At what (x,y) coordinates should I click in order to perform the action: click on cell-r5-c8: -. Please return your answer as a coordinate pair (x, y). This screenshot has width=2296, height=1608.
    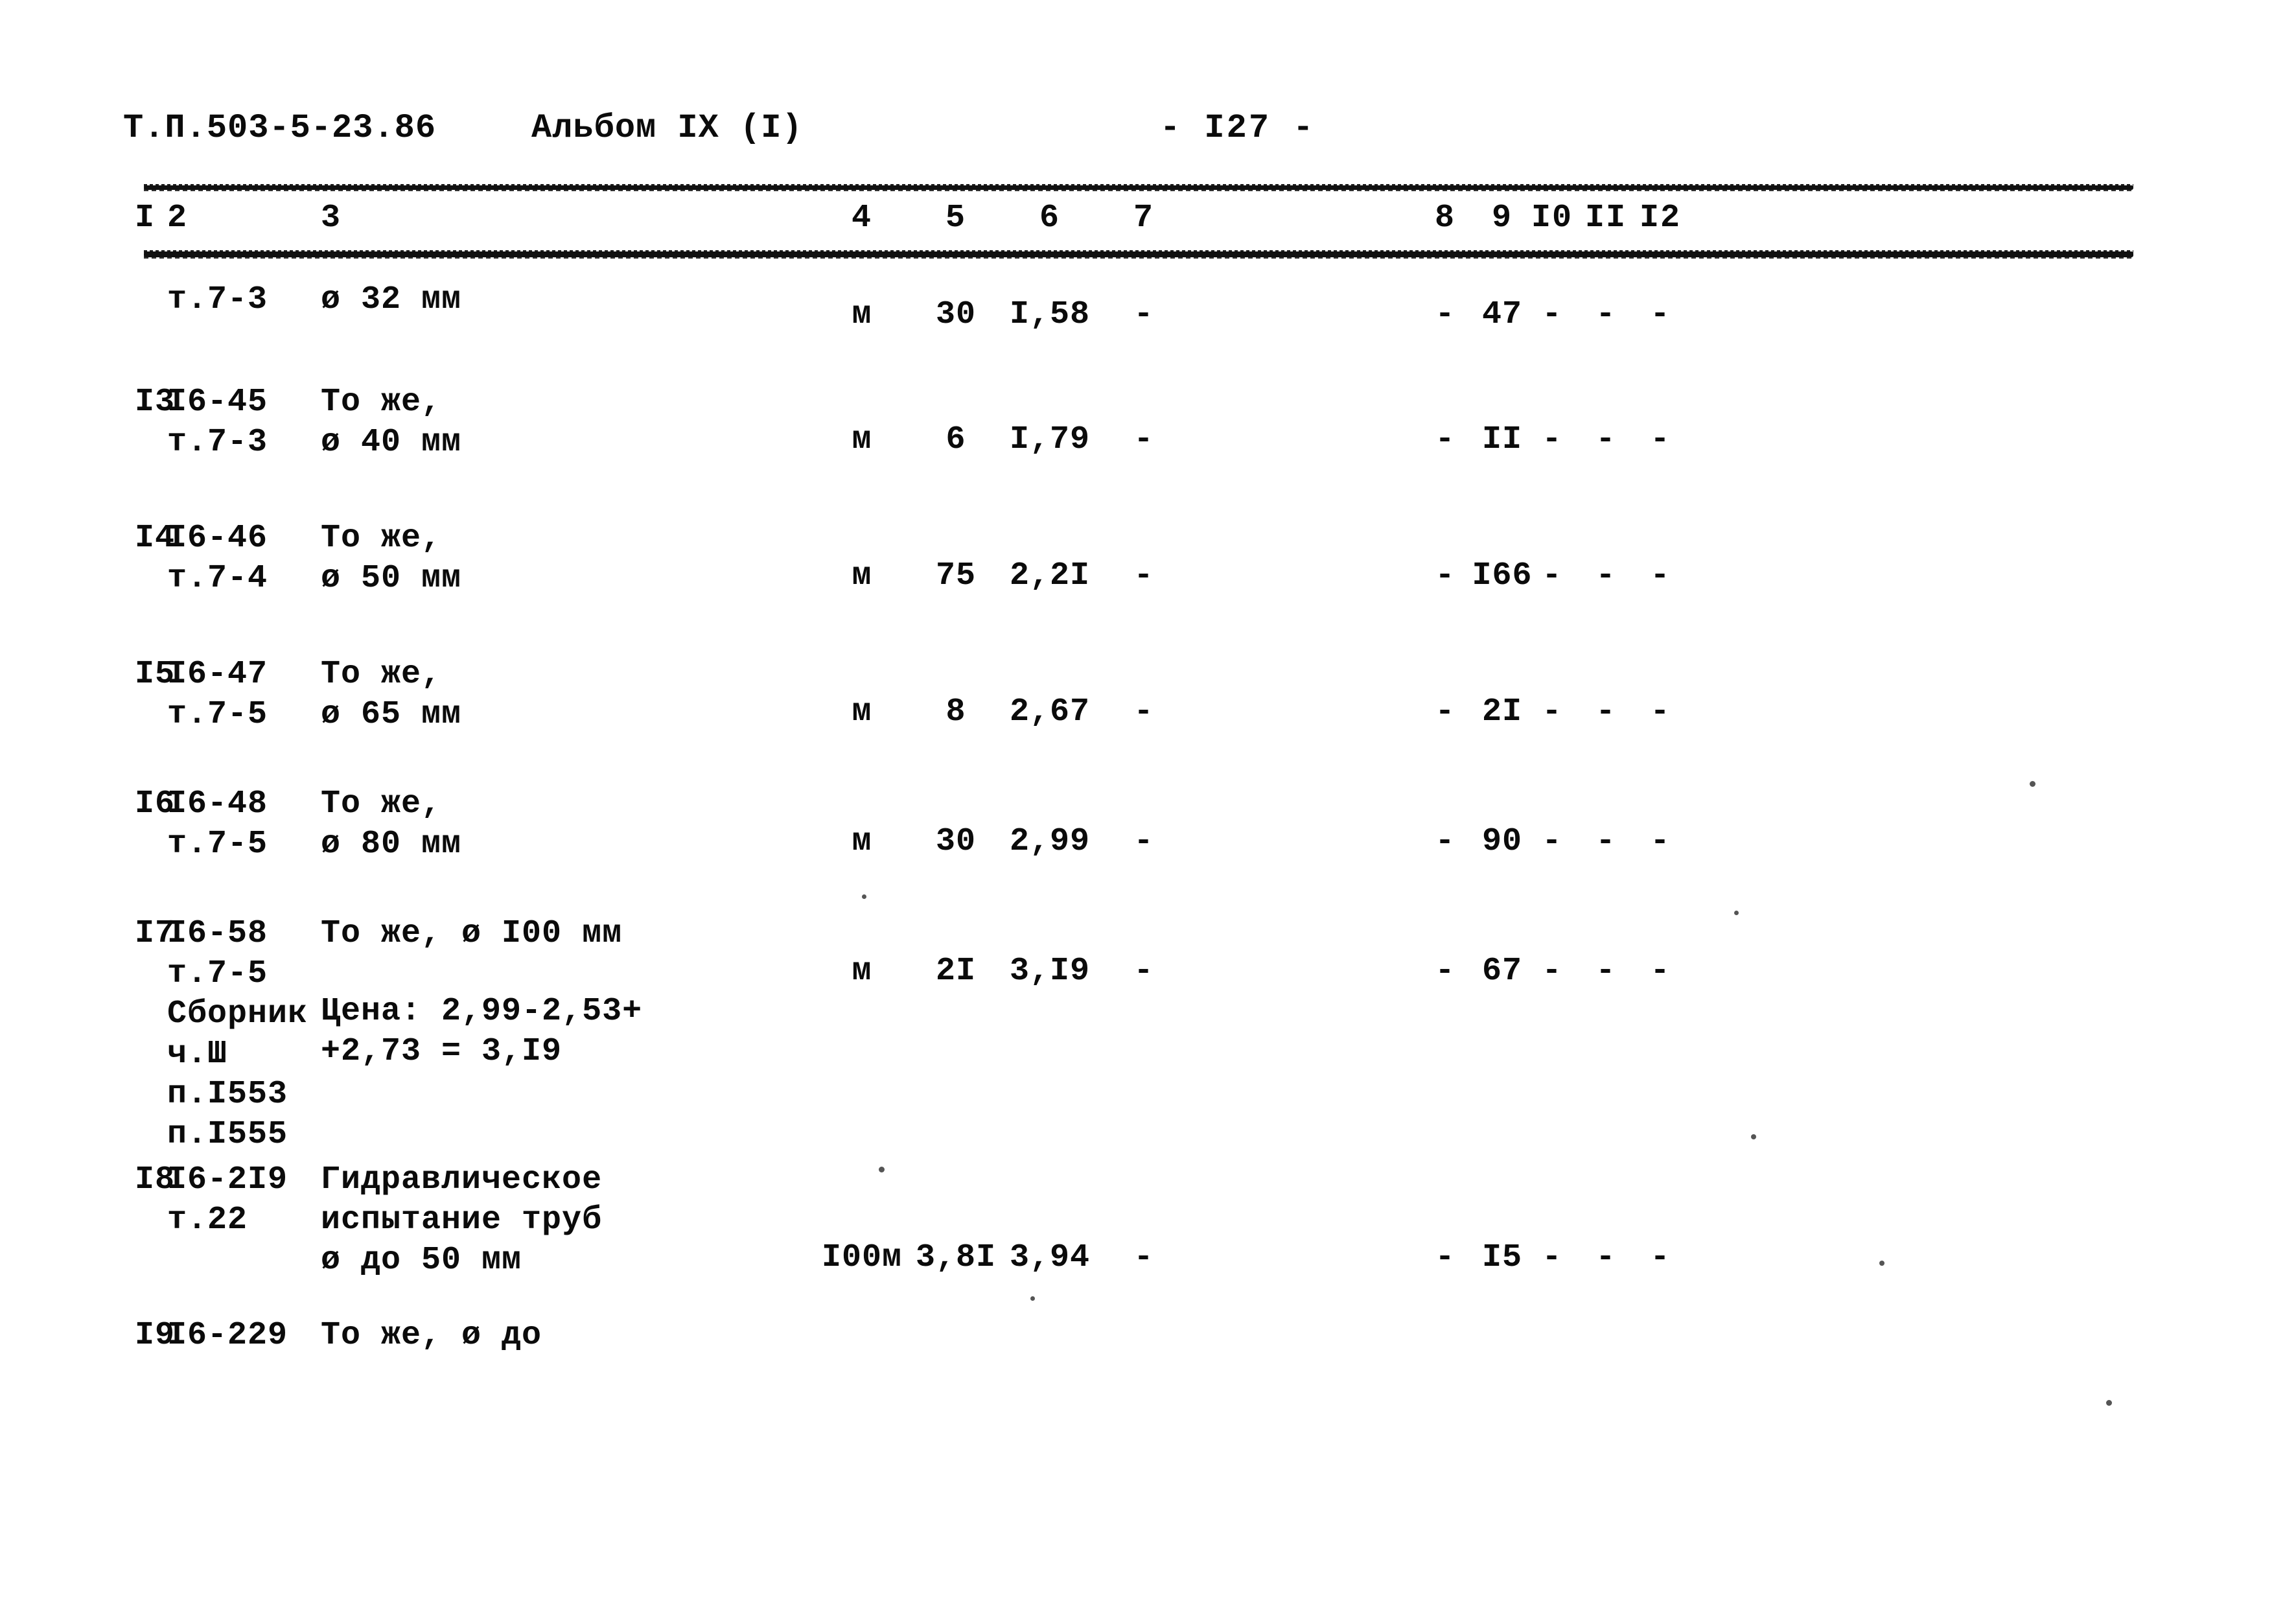
    Looking at the image, I should click on (1445, 971).